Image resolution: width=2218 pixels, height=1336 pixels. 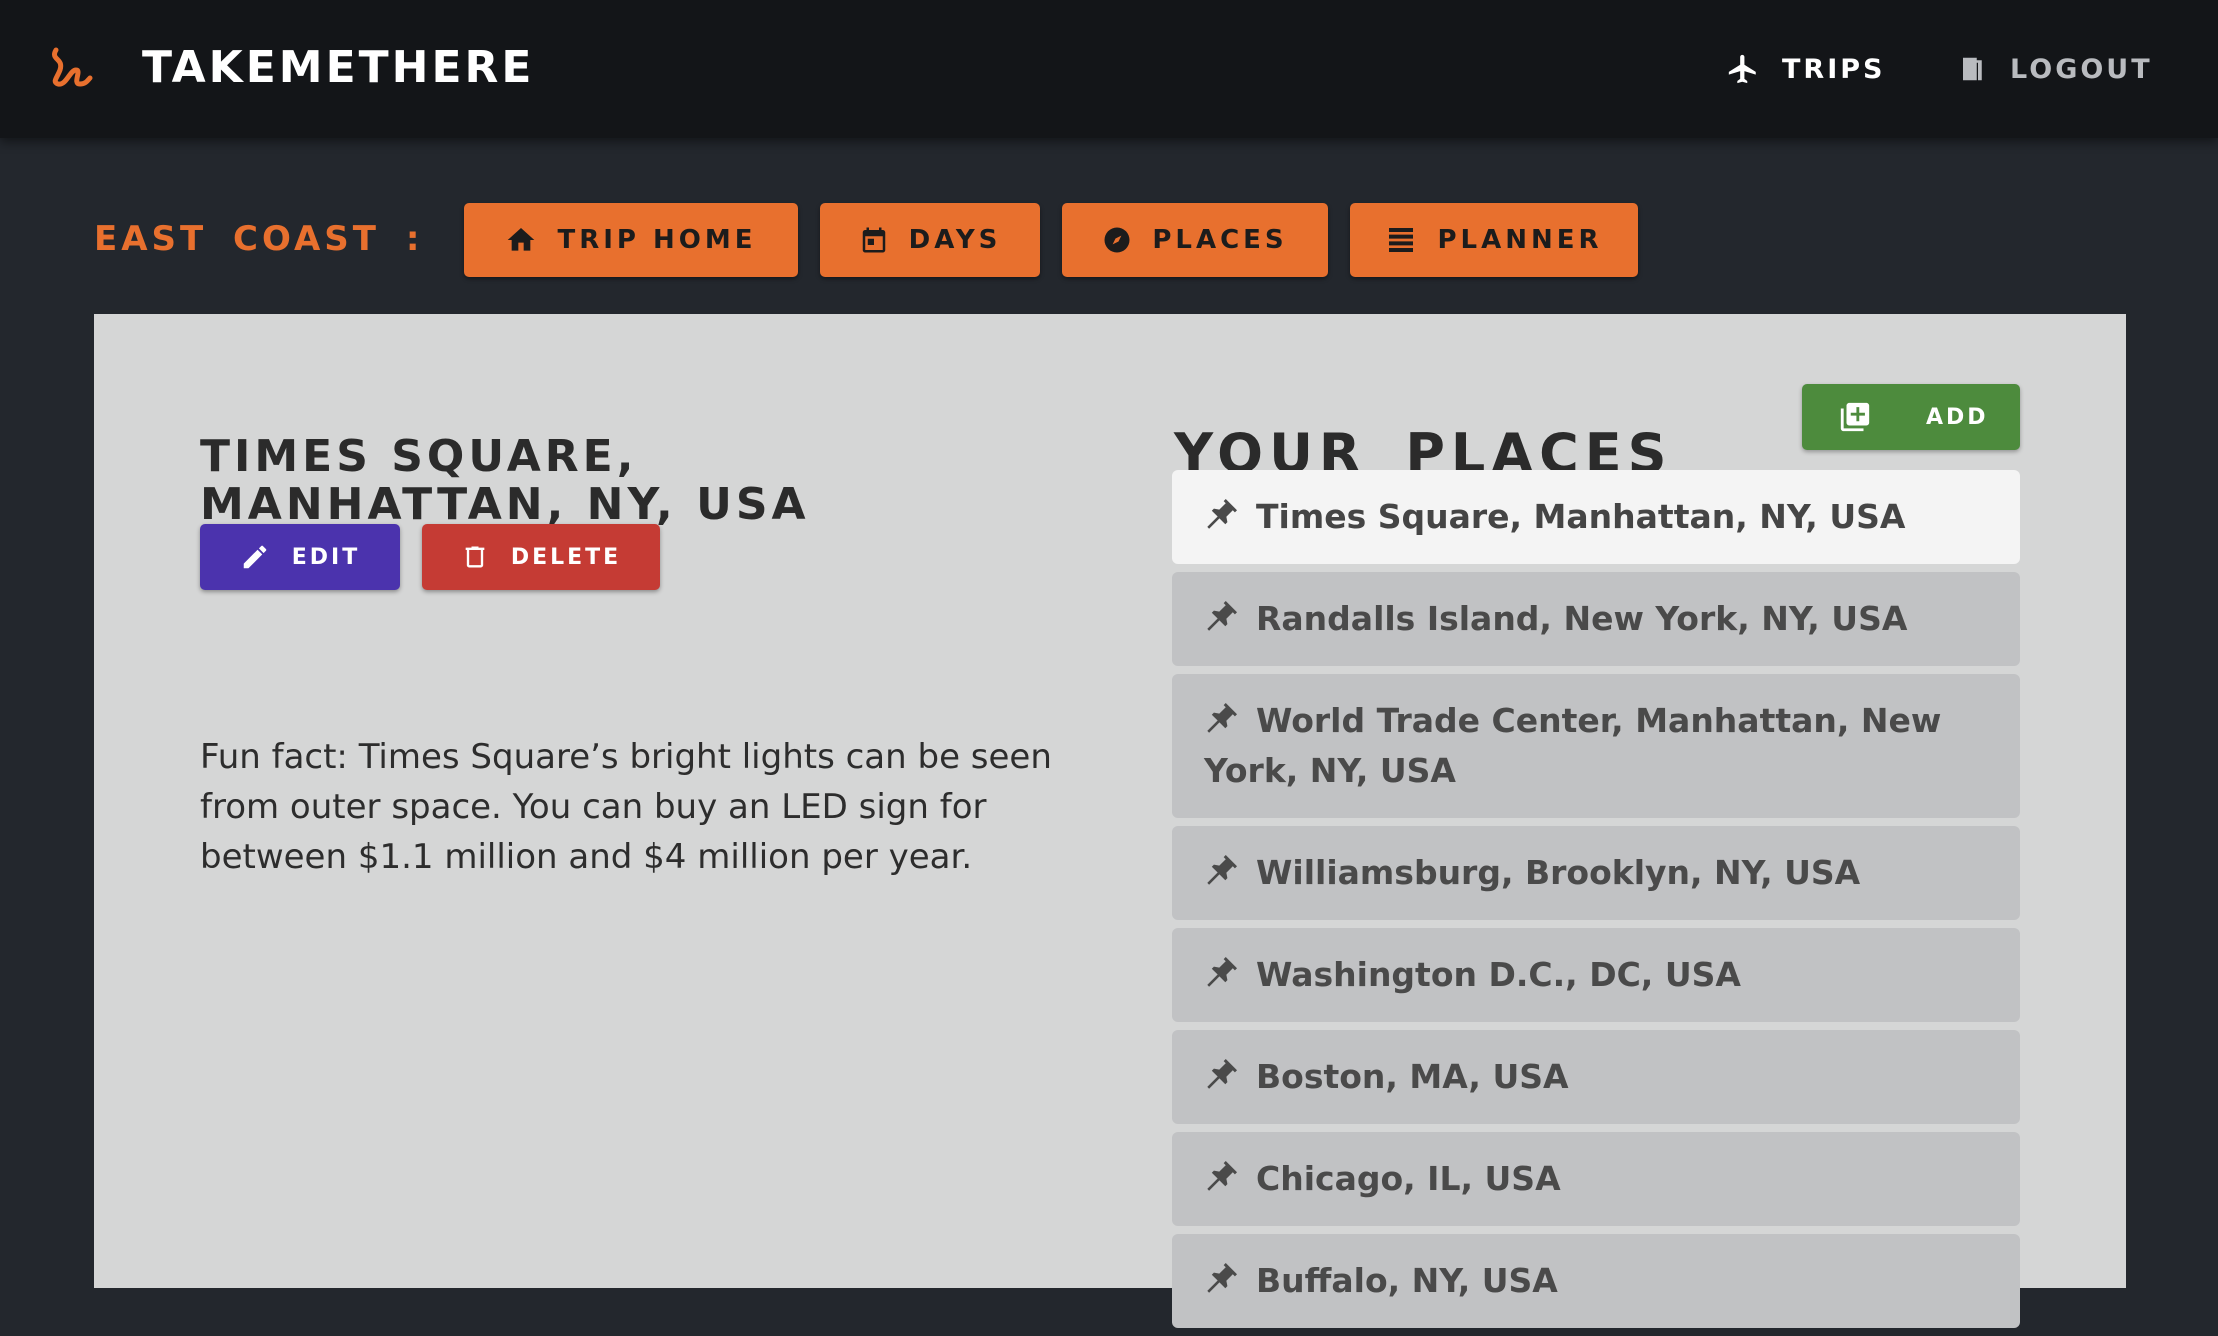 I want to click on delete-button: DELETE, so click(x=541, y=557).